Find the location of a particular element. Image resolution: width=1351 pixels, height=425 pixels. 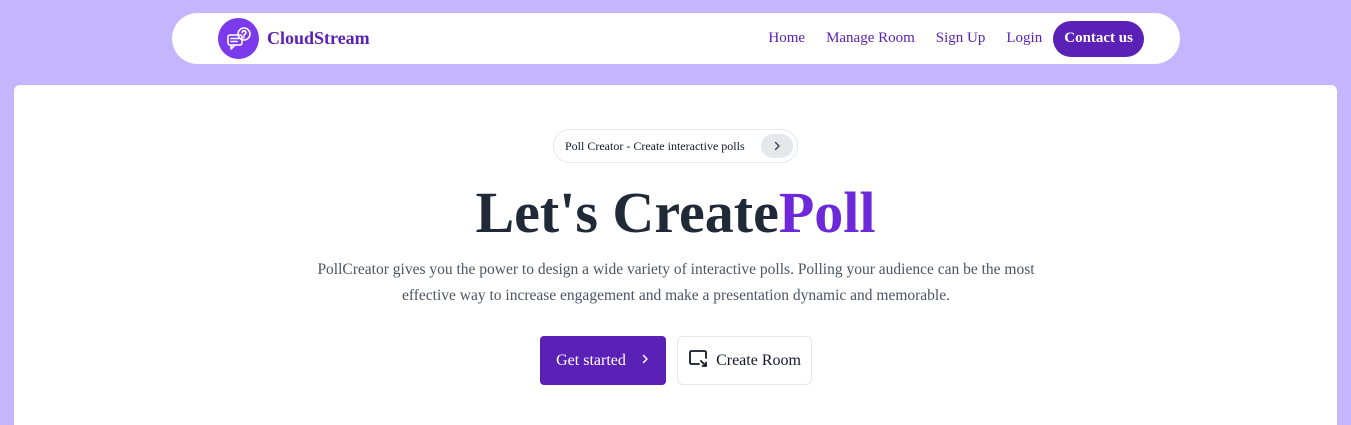

brand-link: CloudStream is located at coordinates (294, 38).